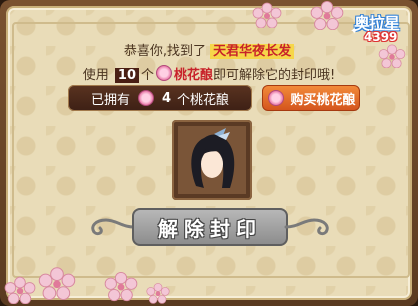 The image size is (418, 306). I want to click on hair-item-portrait, so click(212, 160).